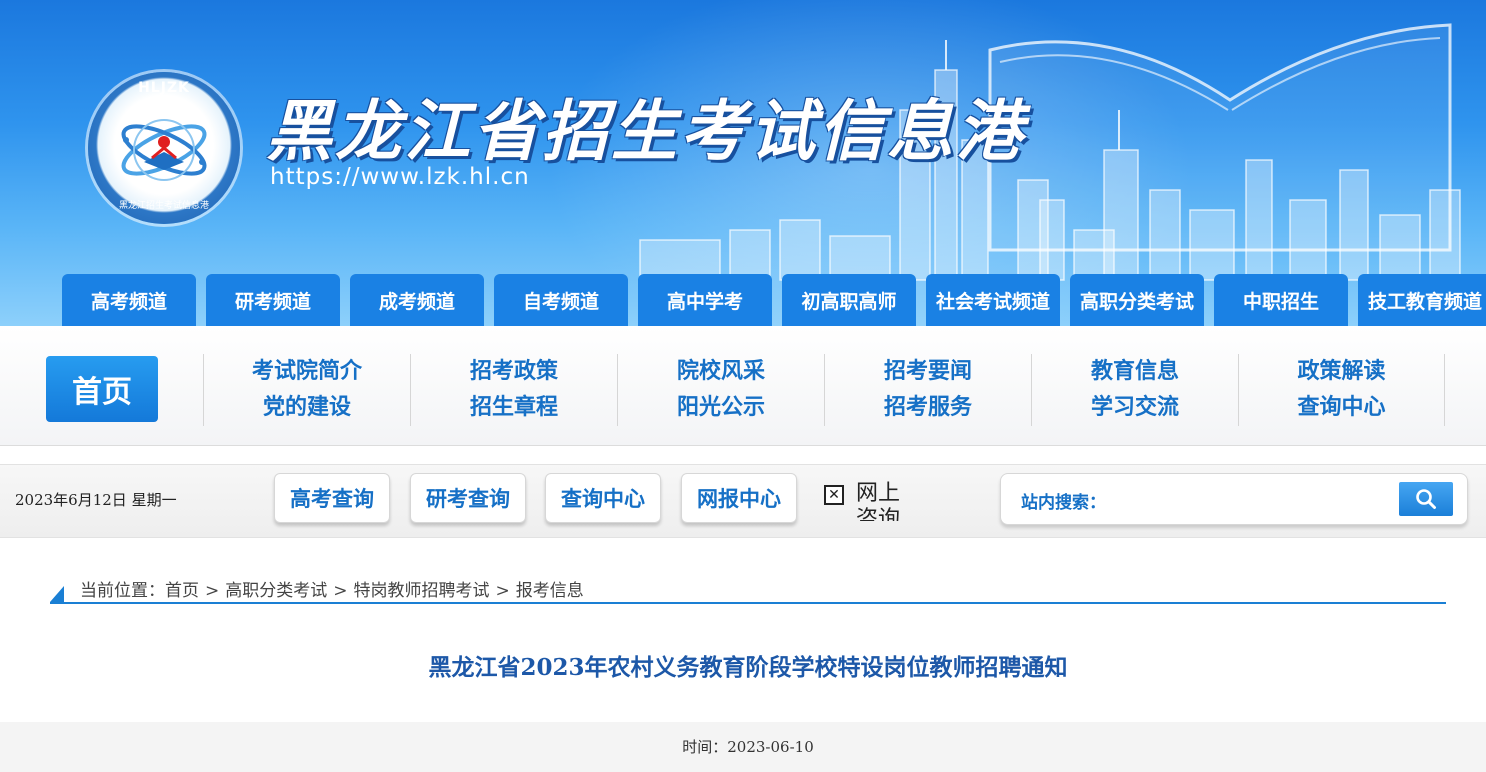 This screenshot has width=1486, height=772. Describe the element at coordinates (1135, 372) in the screenshot. I see `nav-link-edu-info: 教育信息` at that location.